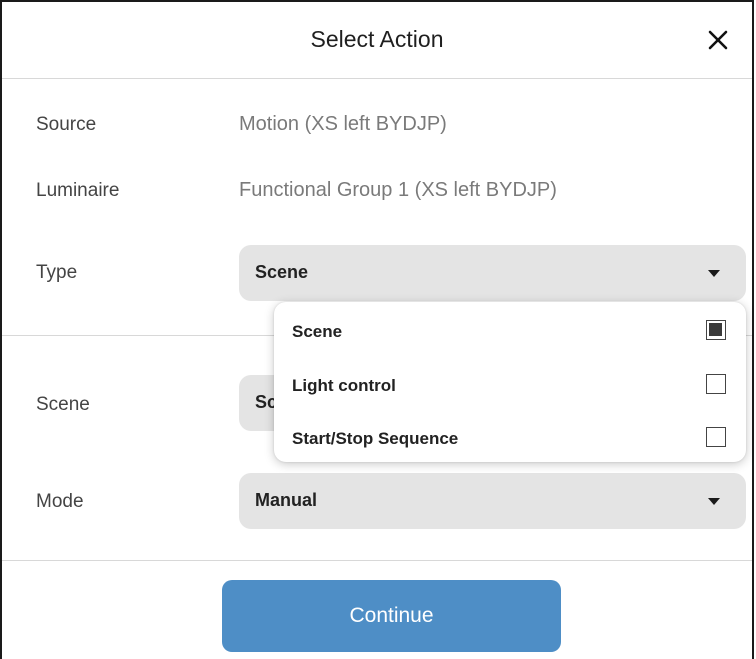  I want to click on dropdown-option-scene: Scene, so click(510, 333).